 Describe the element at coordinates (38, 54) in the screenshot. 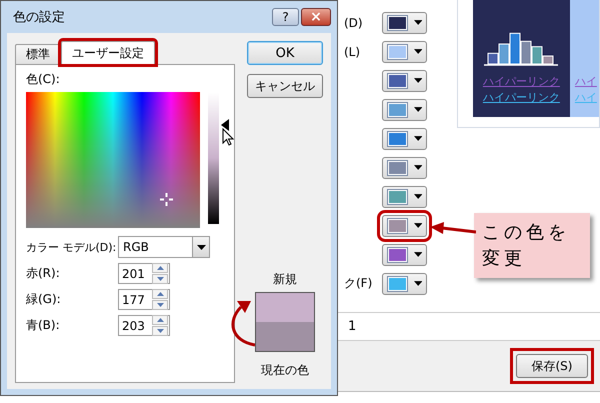

I see `tab: 標準` at that location.